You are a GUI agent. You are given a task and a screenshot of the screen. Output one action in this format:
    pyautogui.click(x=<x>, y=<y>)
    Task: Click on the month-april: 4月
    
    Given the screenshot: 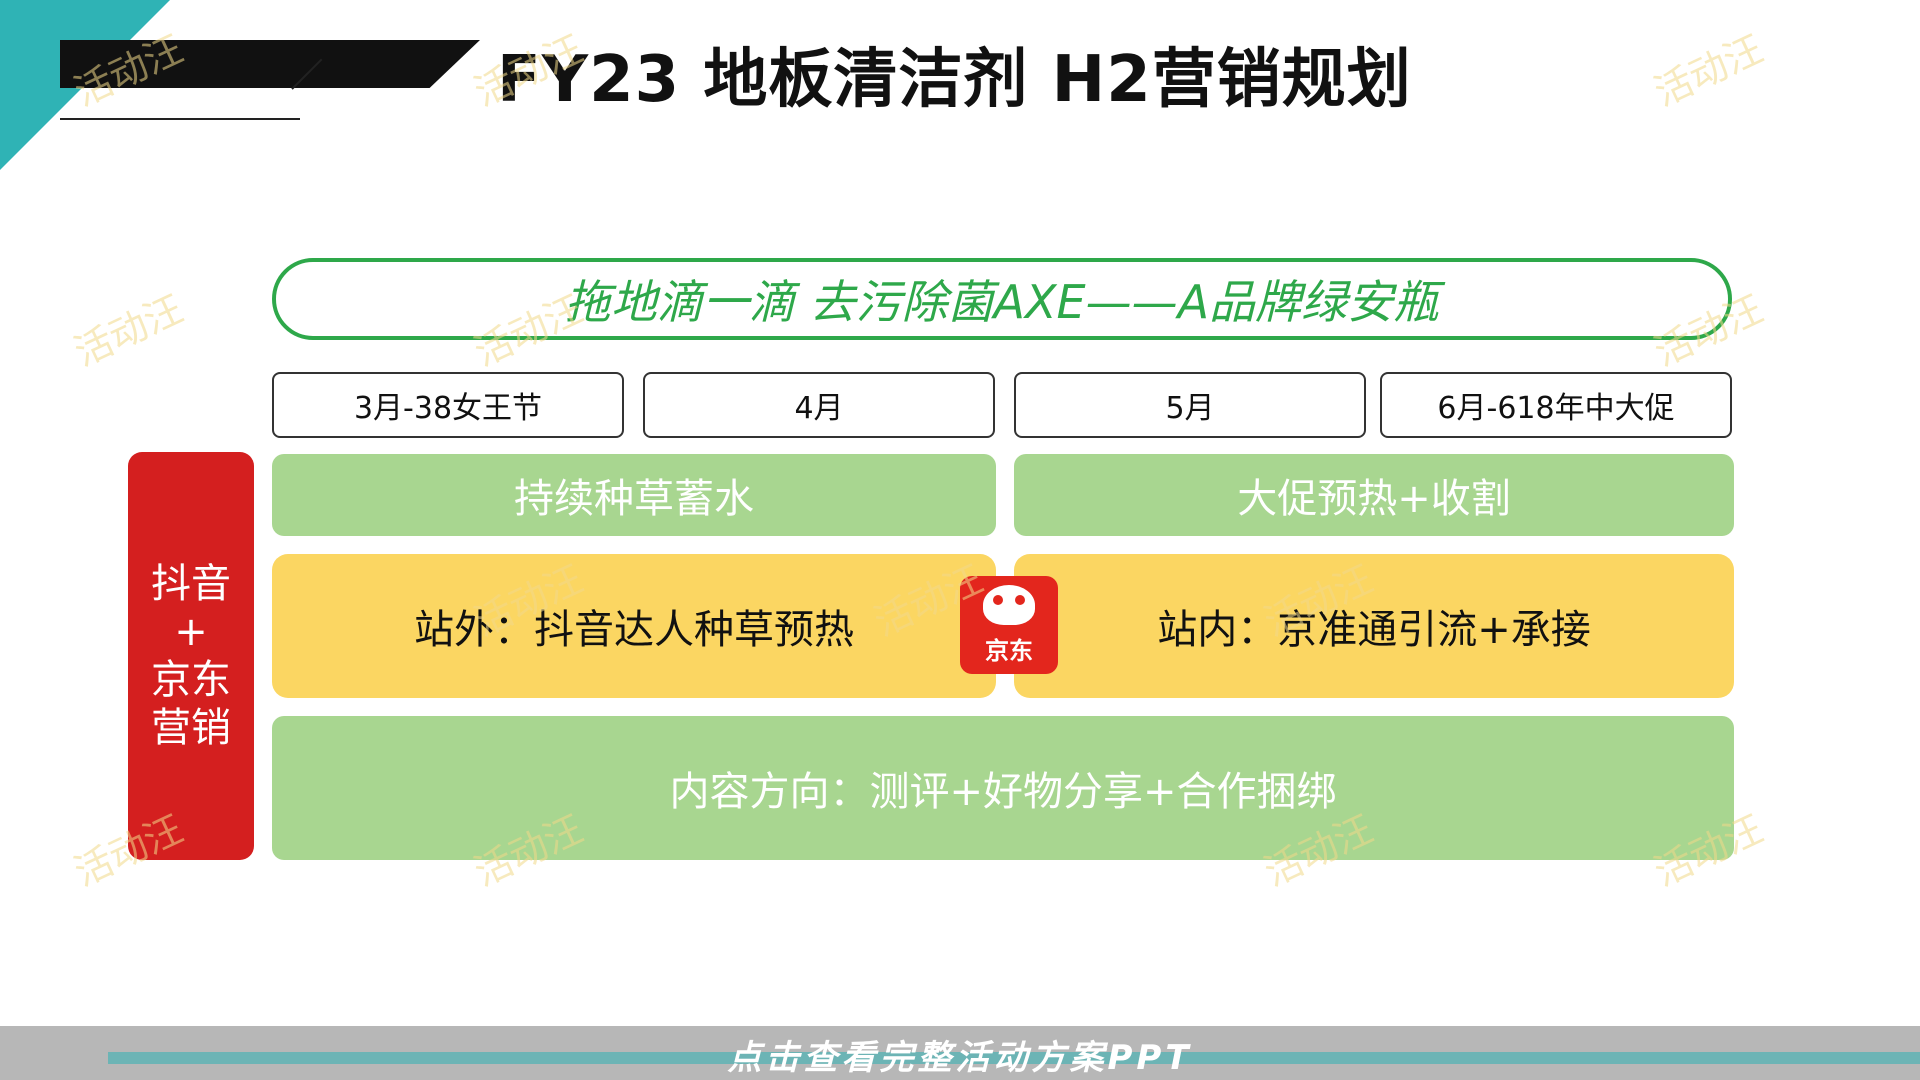 What is the action you would take?
    pyautogui.click(x=819, y=405)
    